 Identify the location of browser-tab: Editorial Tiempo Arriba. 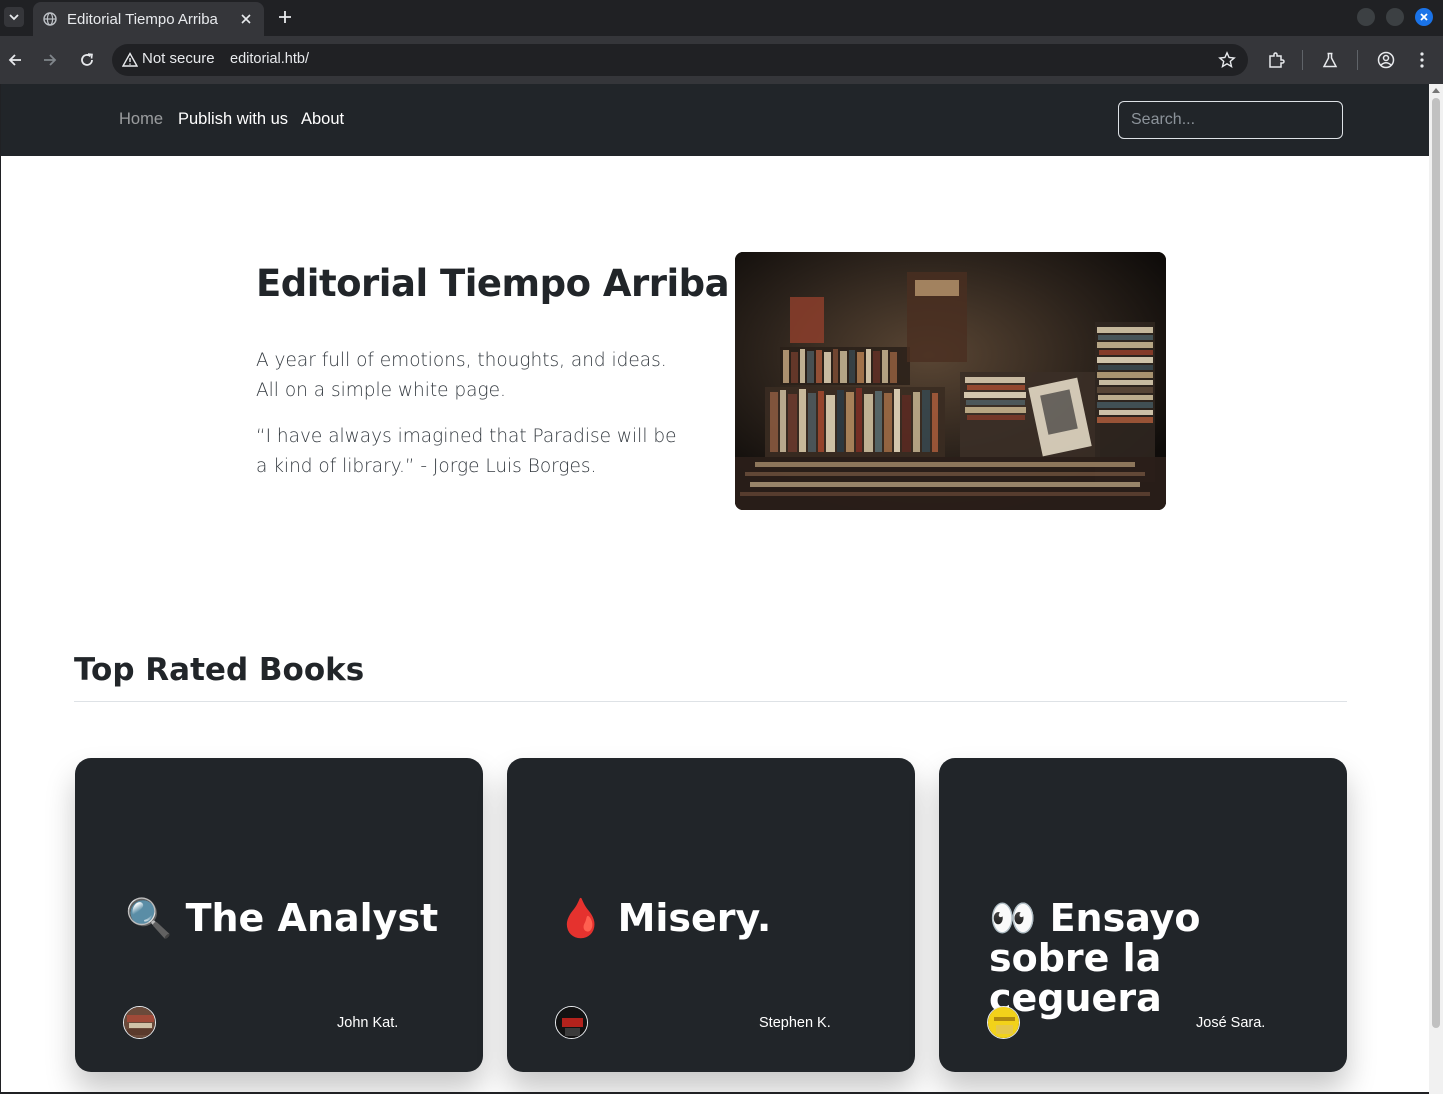
(148, 19).